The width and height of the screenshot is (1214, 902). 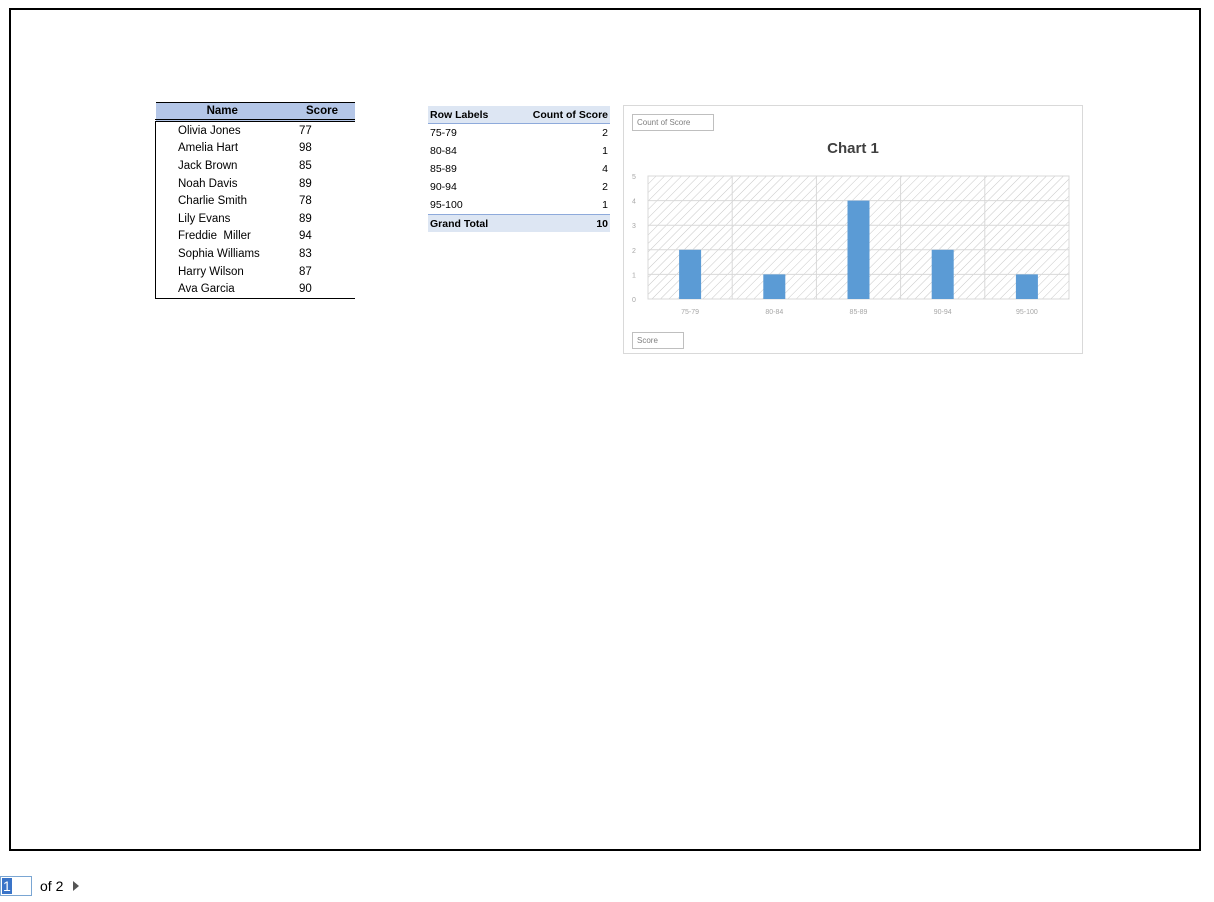 I want to click on student-name: Sophia Williams, so click(x=219, y=253).